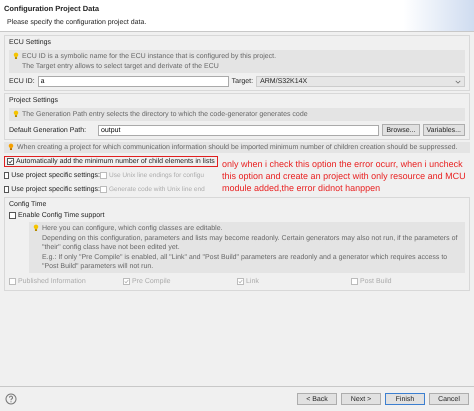 The image size is (474, 411). What do you see at coordinates (458, 82) in the screenshot?
I see `caret-icon` at bounding box center [458, 82].